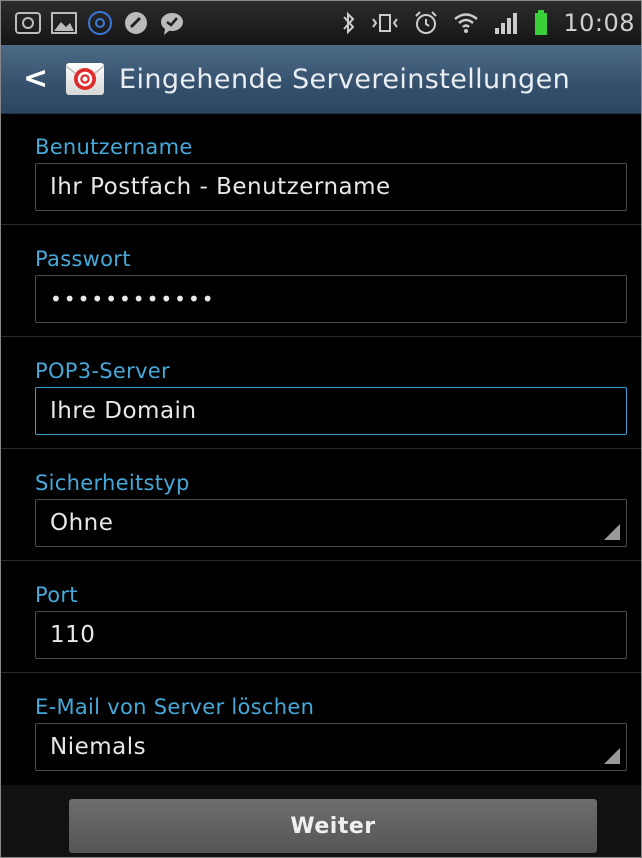 The height and width of the screenshot is (858, 642). What do you see at coordinates (331, 523) in the screenshot?
I see `security-type-select: Ohne` at bounding box center [331, 523].